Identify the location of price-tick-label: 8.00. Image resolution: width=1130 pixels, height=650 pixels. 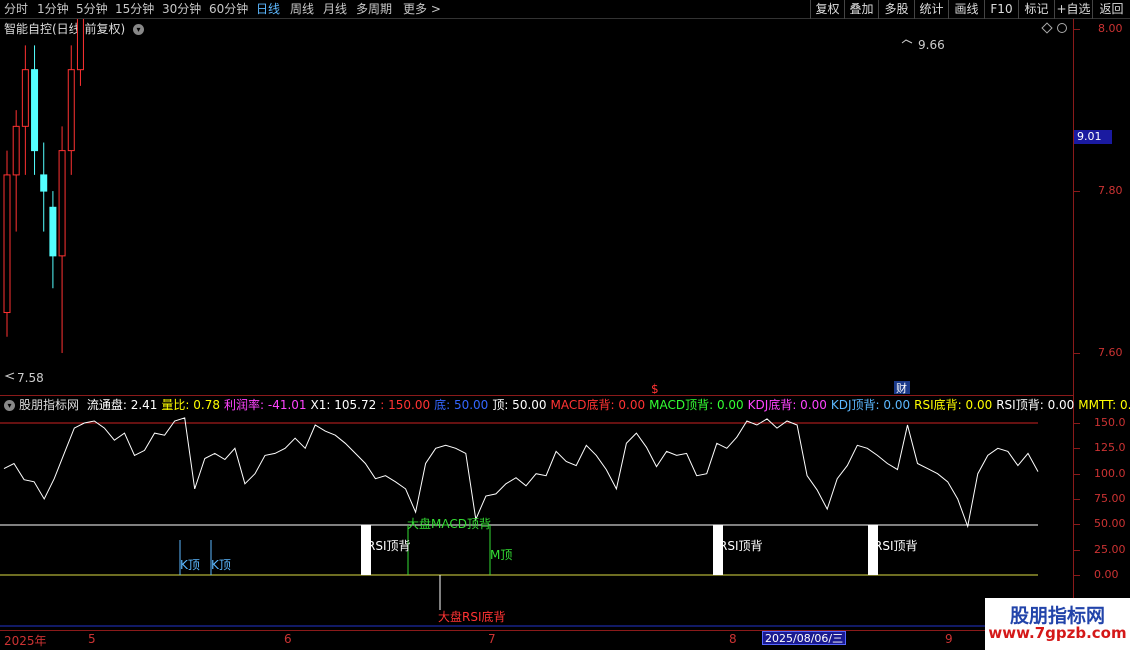
(1110, 29).